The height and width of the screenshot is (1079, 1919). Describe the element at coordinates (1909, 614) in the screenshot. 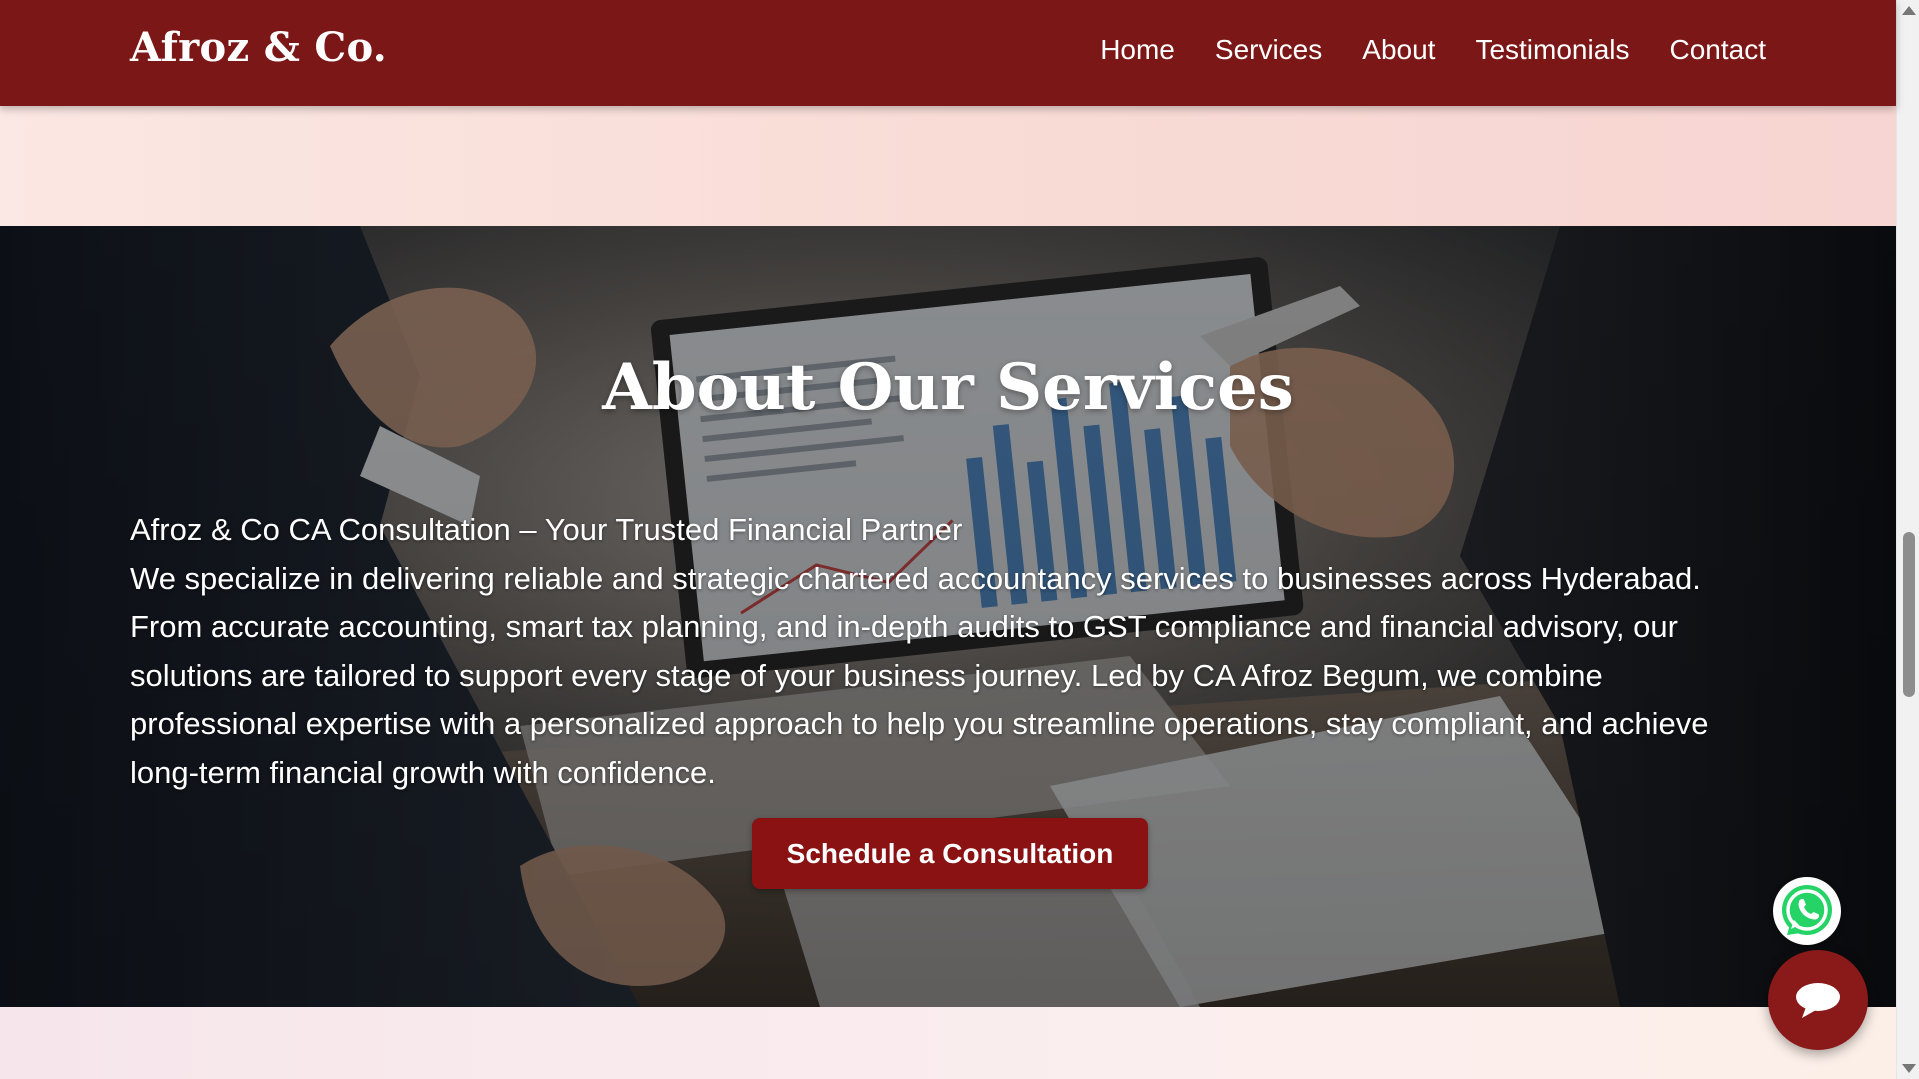

I see `scroll-thumb` at that location.